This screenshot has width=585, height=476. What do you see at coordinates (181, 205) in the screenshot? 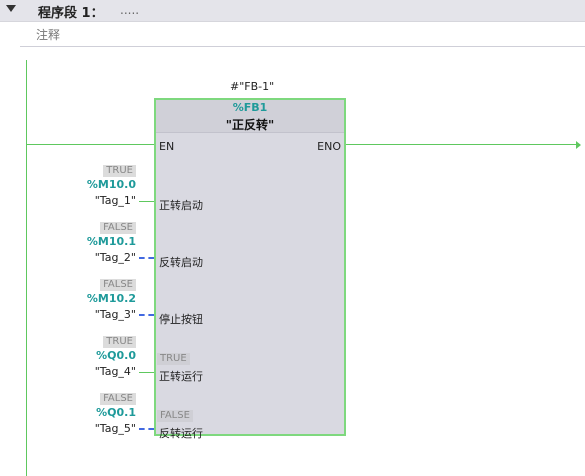
I see `input-pin-1: 正转启动` at bounding box center [181, 205].